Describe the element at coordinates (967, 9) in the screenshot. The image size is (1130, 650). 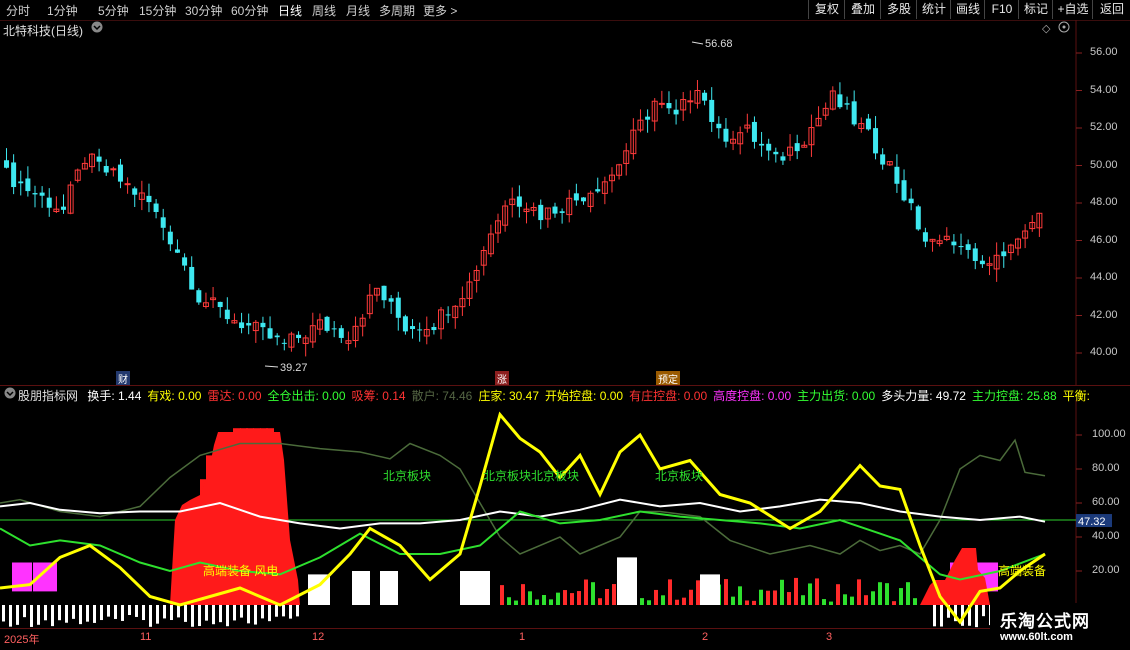
I see `huaxian-button: 画线` at that location.